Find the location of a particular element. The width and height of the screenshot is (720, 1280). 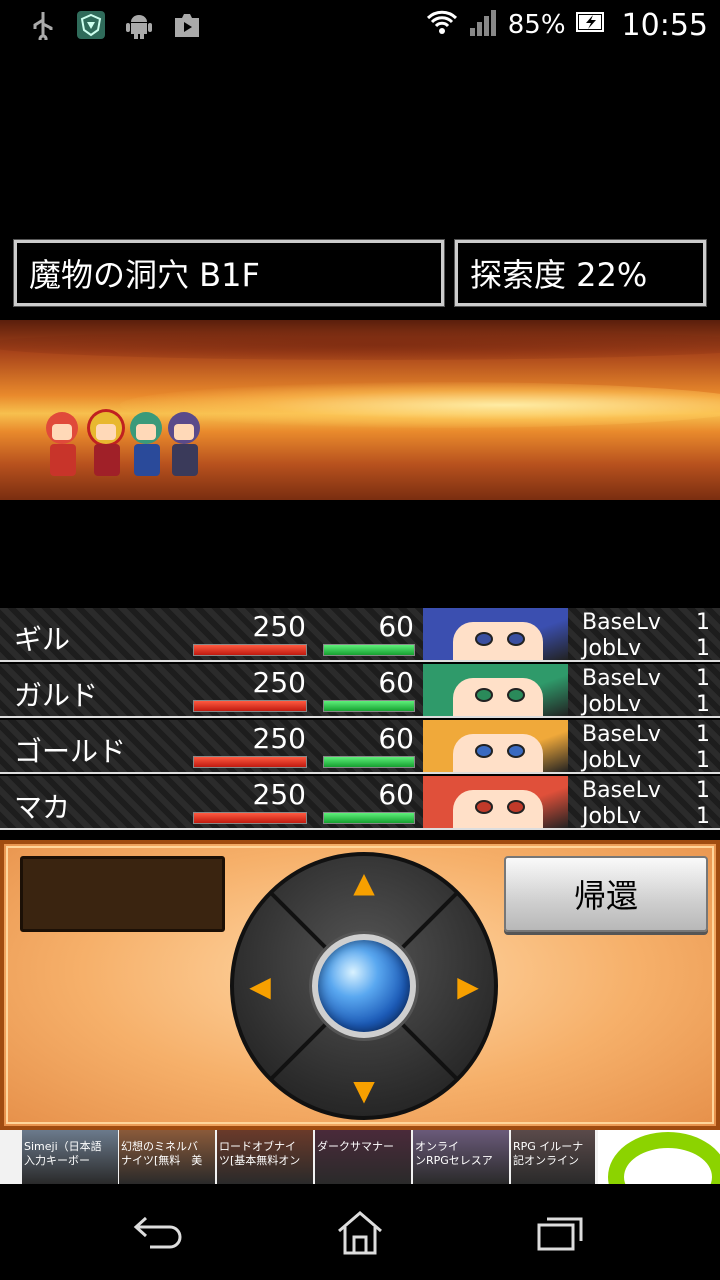

return-button: 帰還 is located at coordinates (606, 894).